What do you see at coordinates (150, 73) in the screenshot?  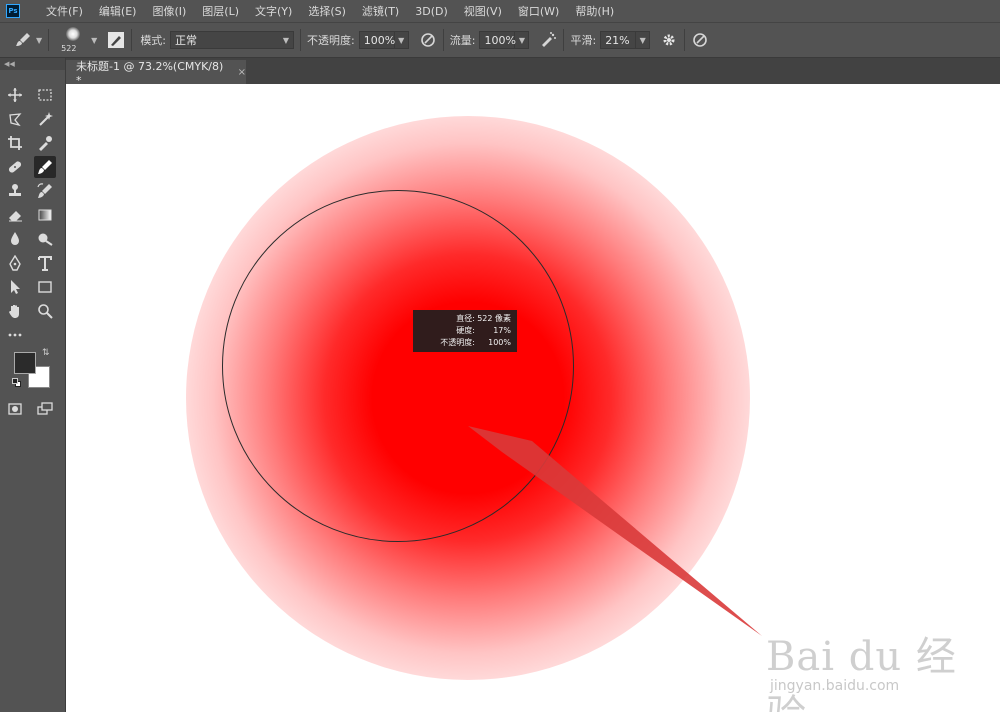 I see `document-tab-title: 未标题-1 @ 73.2%(CMYK/8) *` at bounding box center [150, 73].